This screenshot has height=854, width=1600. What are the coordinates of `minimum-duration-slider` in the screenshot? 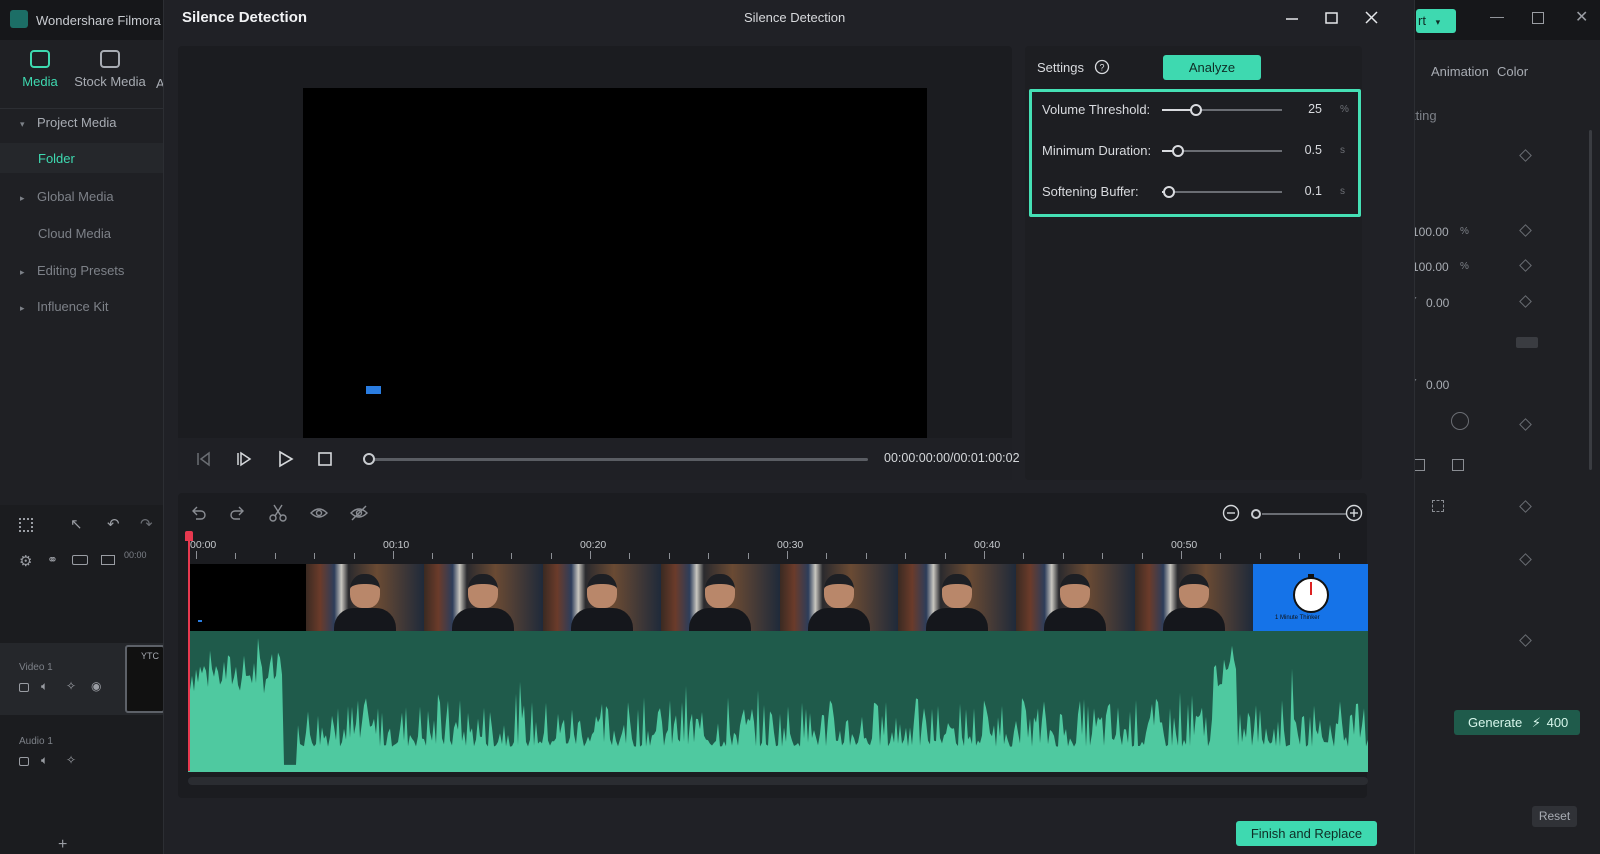 It's located at (1222, 151).